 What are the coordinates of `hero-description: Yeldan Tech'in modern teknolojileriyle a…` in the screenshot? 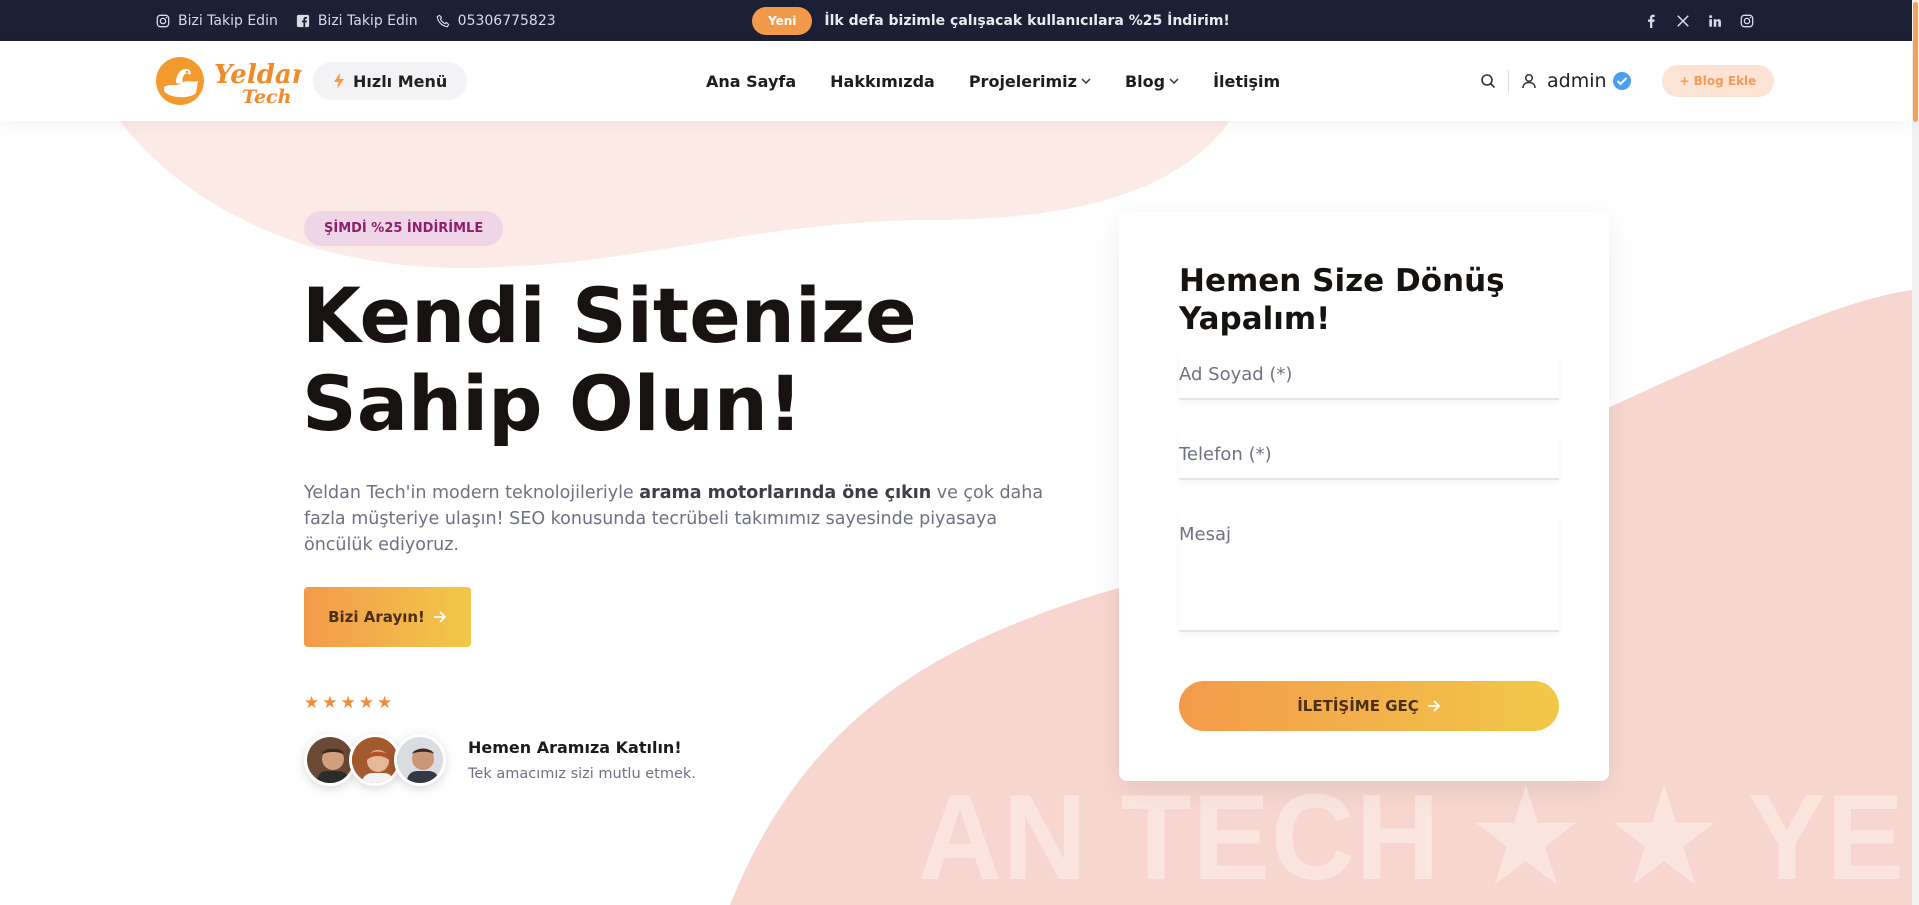 It's located at (674, 519).